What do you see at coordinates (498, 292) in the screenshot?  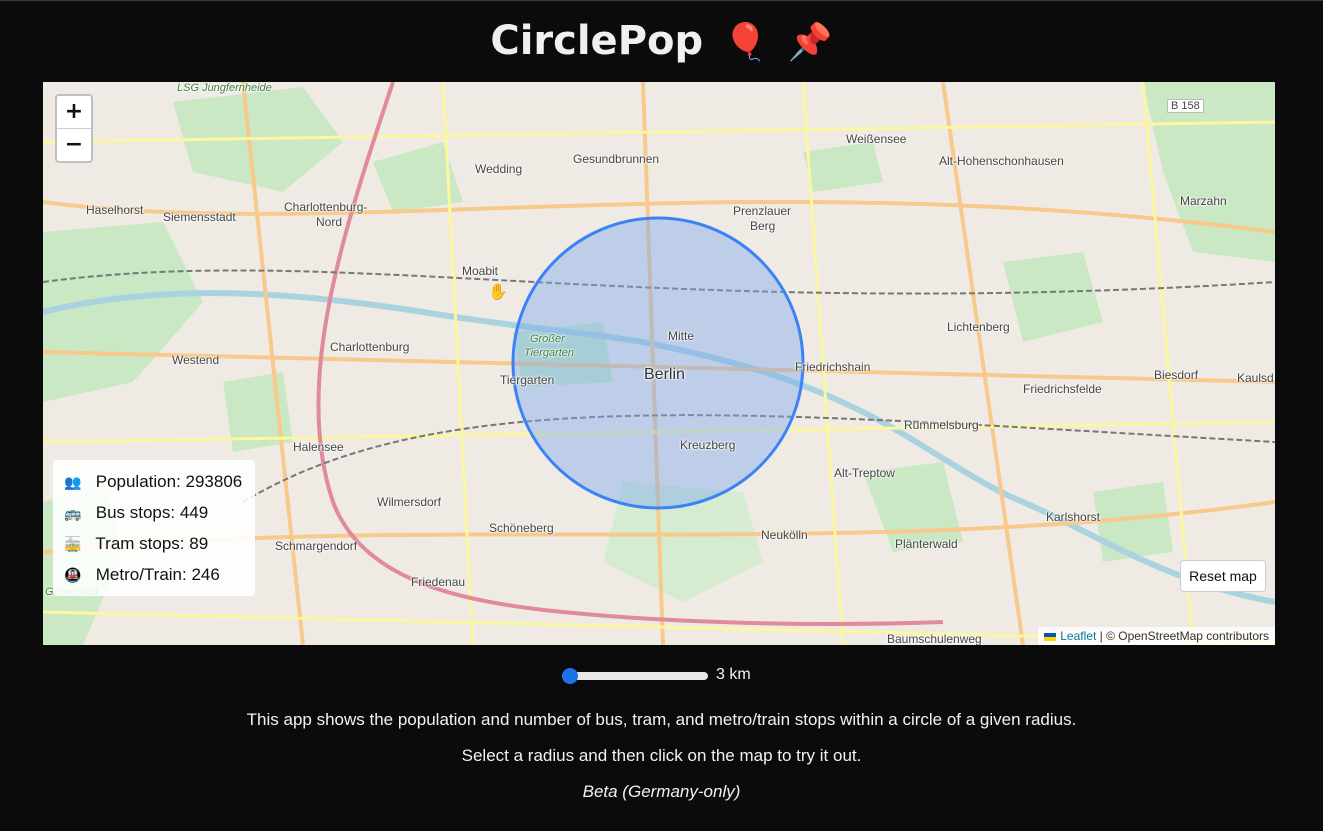 I see `hand-cursor-icon: ✋` at bounding box center [498, 292].